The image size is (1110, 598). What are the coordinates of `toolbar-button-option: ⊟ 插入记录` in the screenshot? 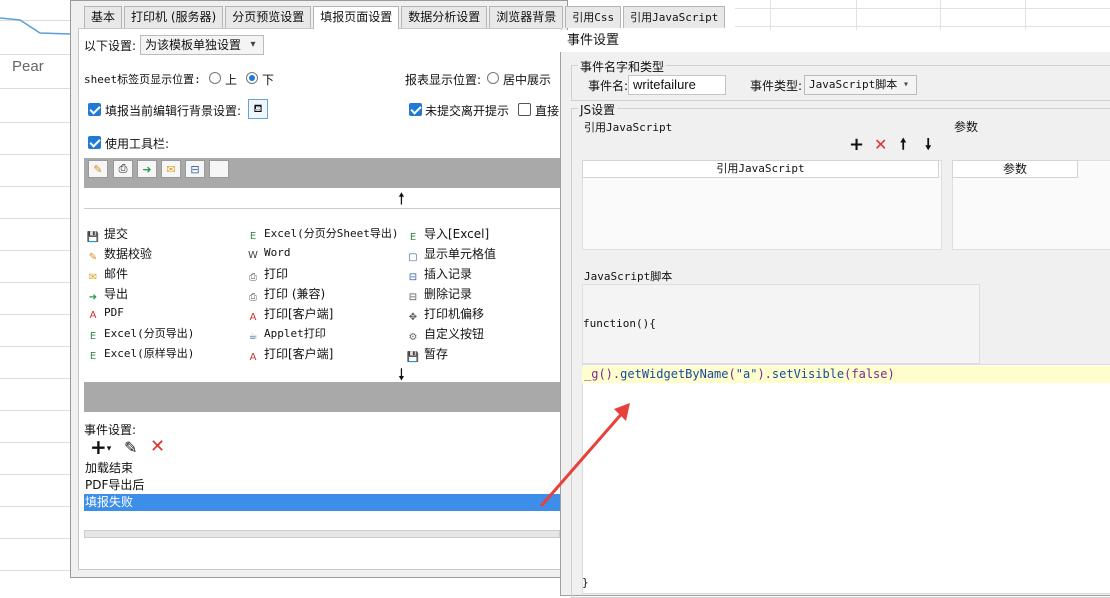 It's located at (439, 275).